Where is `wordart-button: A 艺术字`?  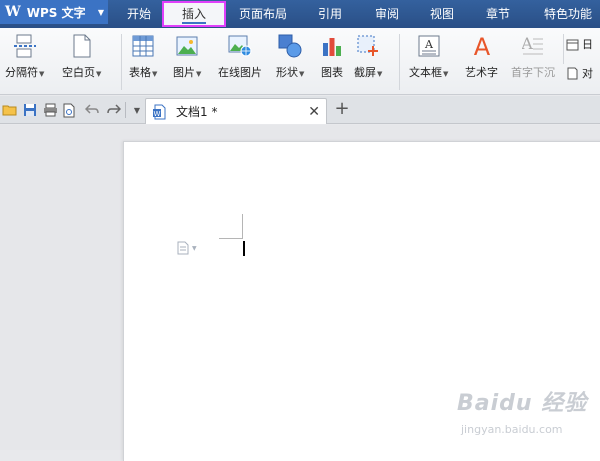
wordart-button: A 艺术字 is located at coordinates (481, 57).